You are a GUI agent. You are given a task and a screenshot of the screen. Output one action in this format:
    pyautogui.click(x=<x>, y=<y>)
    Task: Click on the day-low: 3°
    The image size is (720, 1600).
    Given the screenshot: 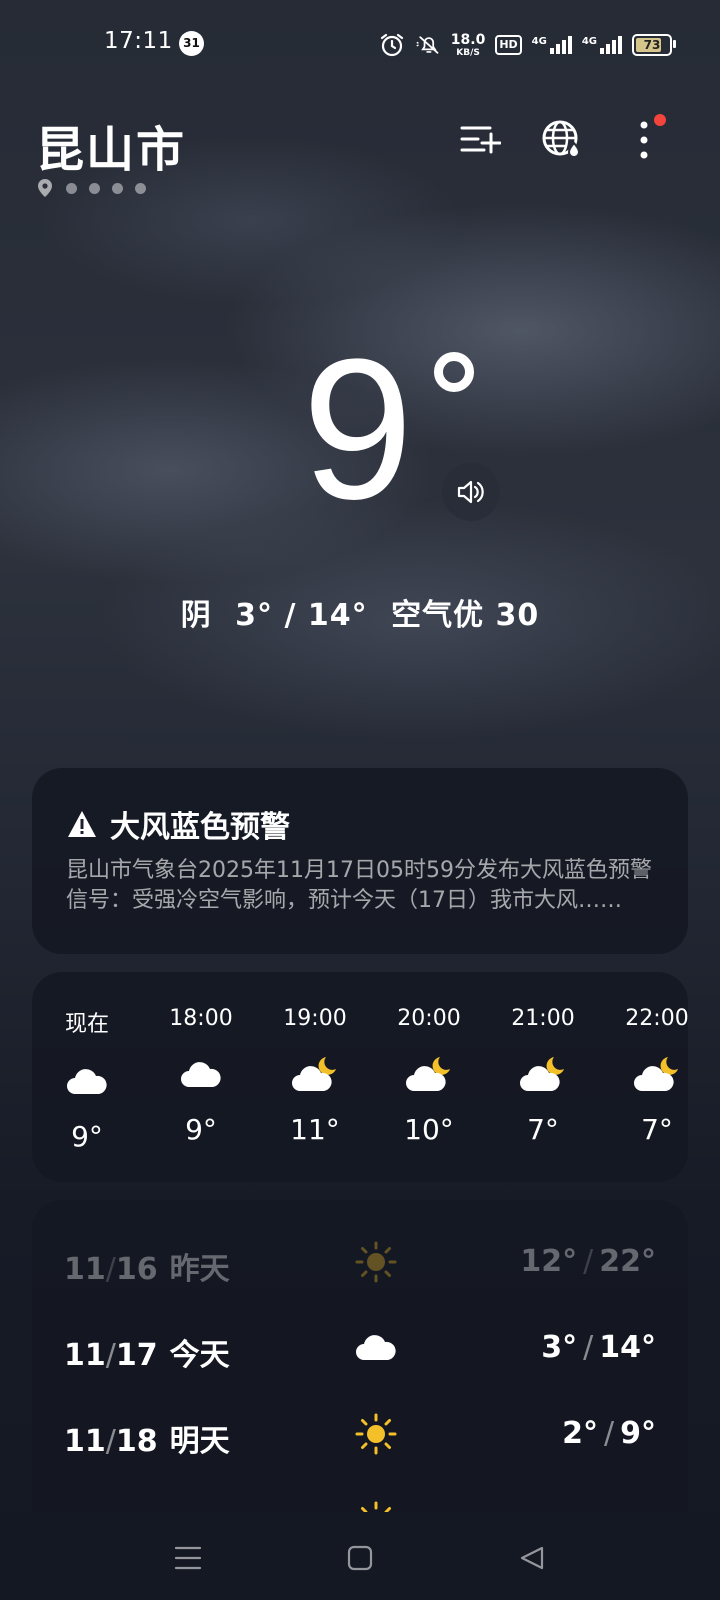 What is the action you would take?
    pyautogui.click(x=559, y=1347)
    